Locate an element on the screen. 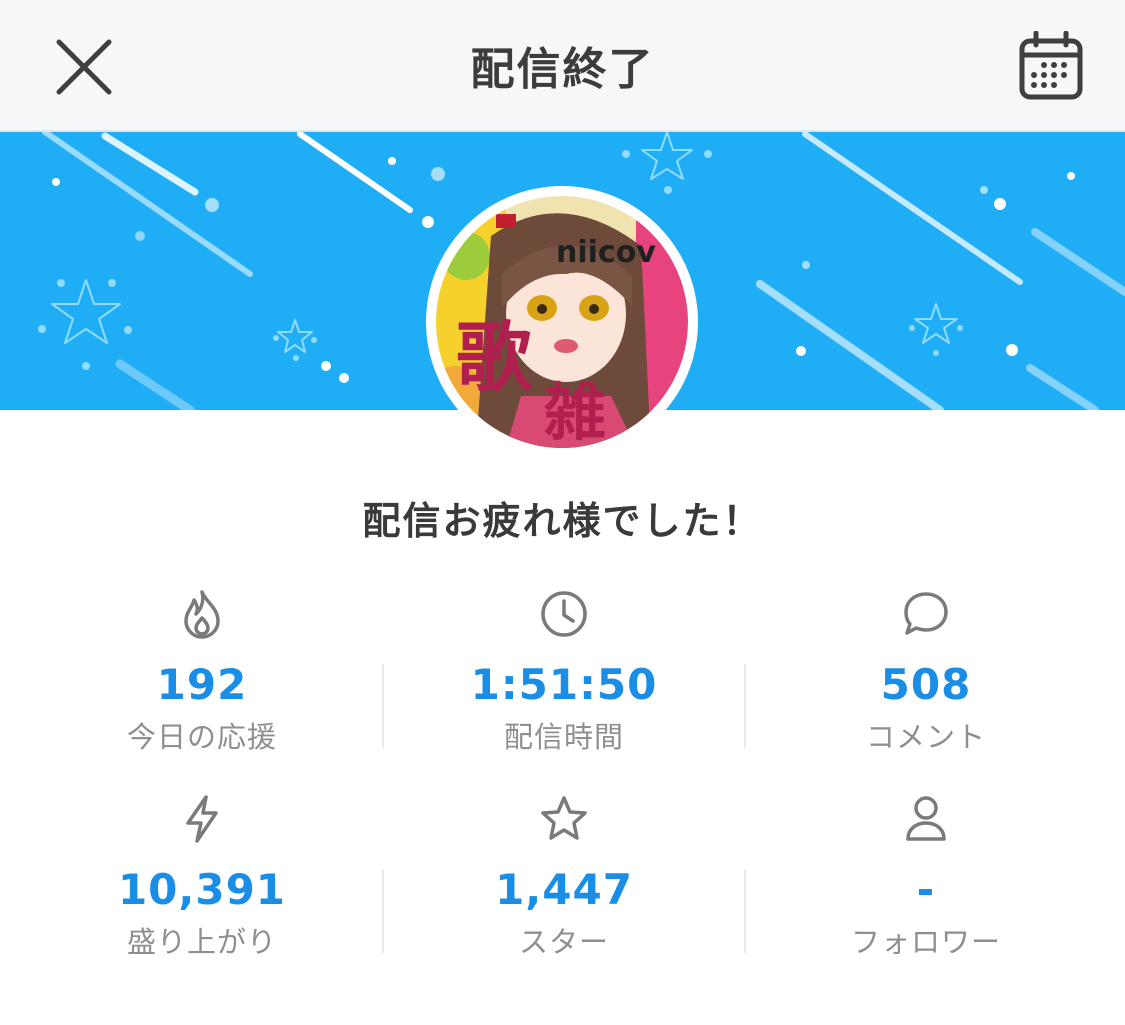 This screenshot has height=1025, width=1125. stat-excitement: 10,391 盛り上がり is located at coordinates (202, 877).